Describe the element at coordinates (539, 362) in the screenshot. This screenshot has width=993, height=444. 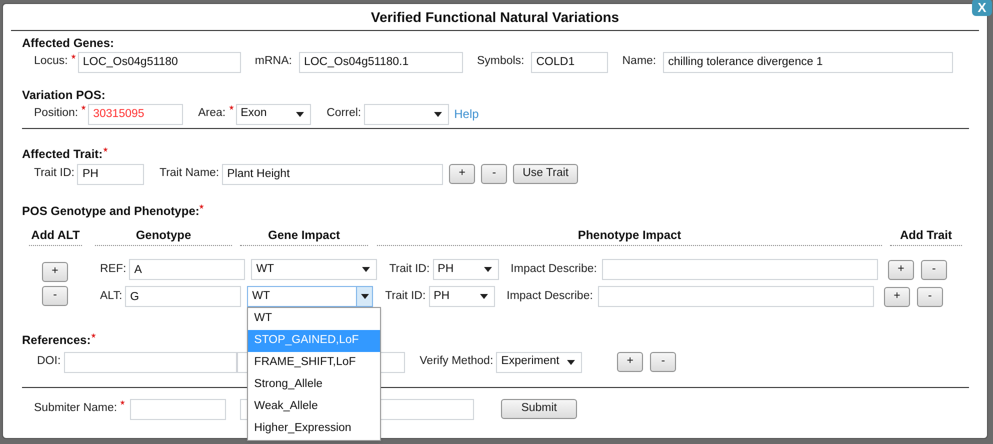
I see `dropdown-field: Experiment` at that location.